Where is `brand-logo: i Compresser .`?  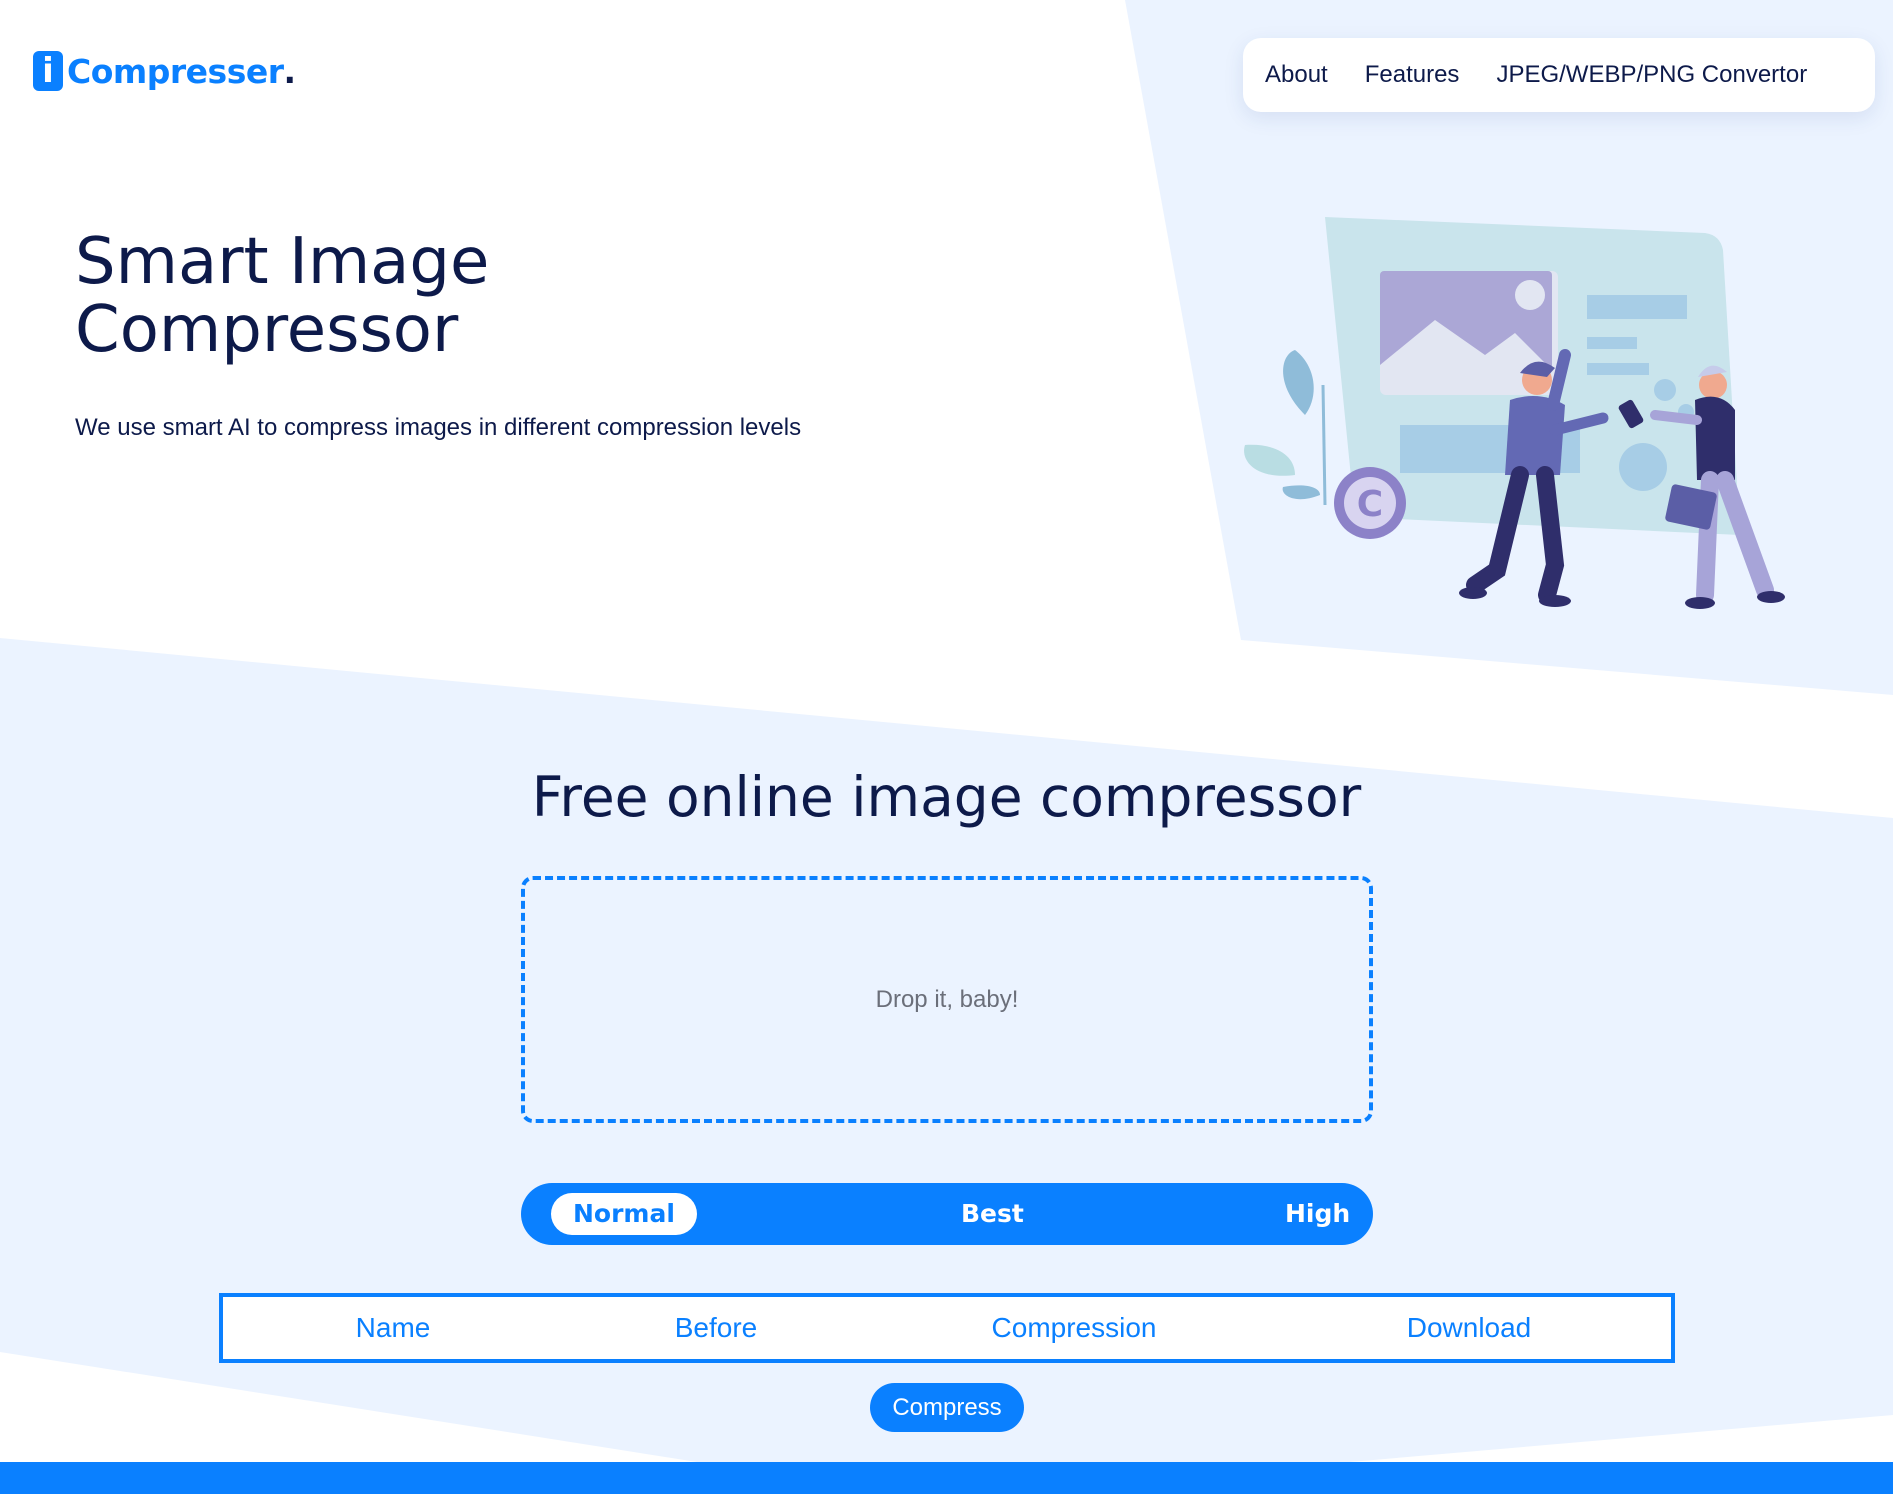 brand-logo: i Compresser . is located at coordinates (164, 71).